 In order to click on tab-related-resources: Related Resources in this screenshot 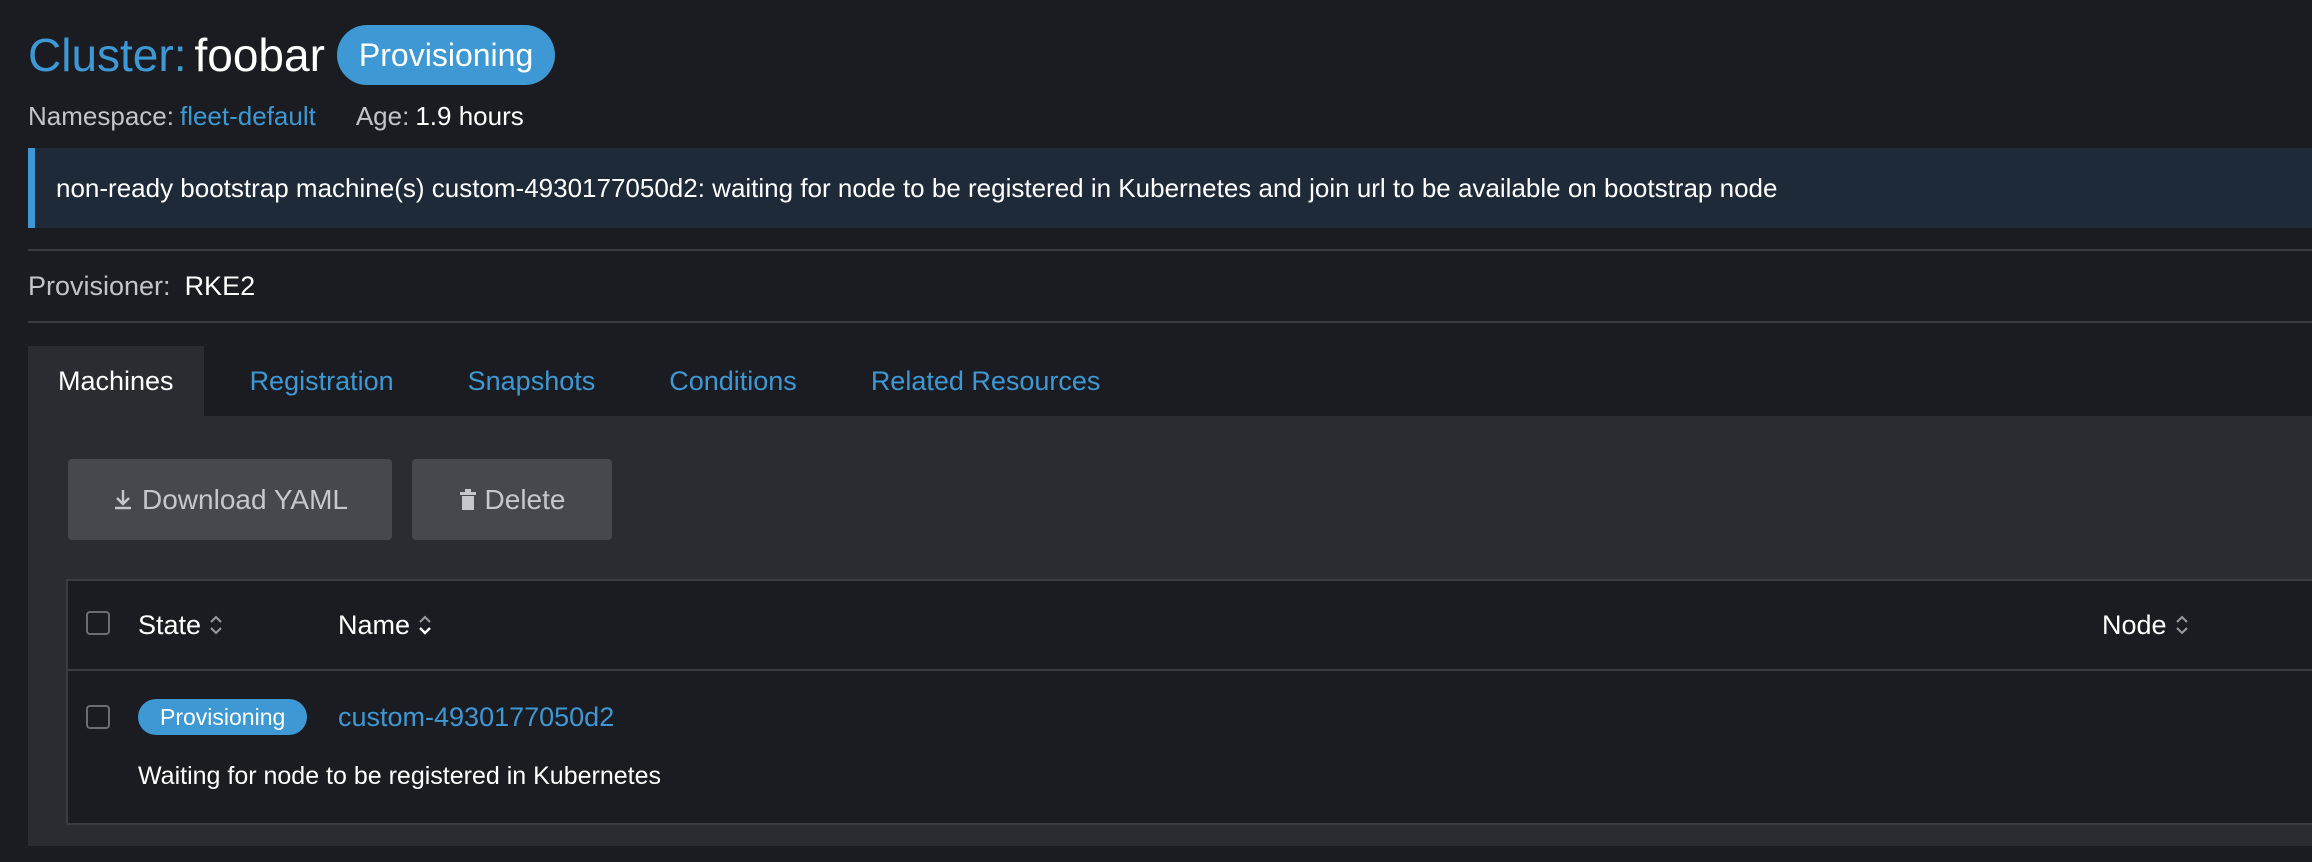, I will do `click(986, 381)`.